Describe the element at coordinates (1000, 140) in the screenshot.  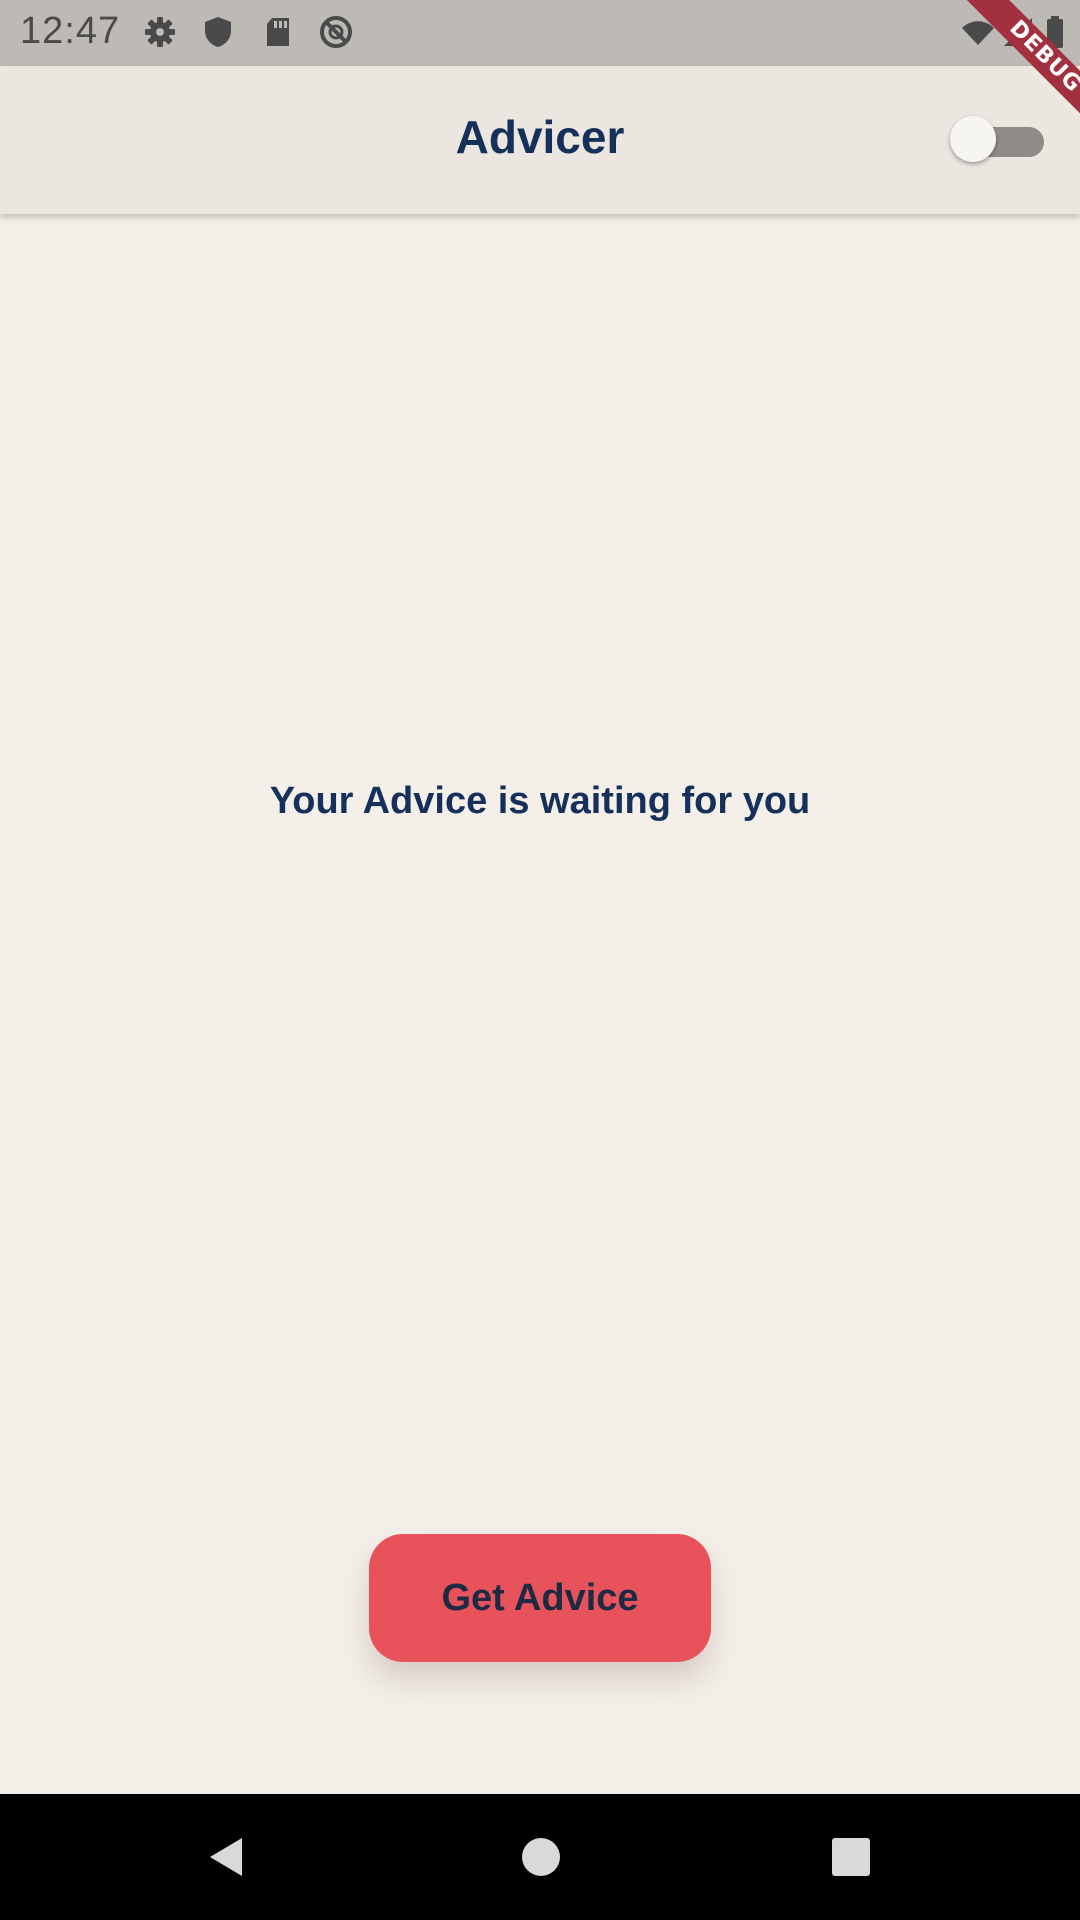
I see `theme-toggle-switch` at that location.